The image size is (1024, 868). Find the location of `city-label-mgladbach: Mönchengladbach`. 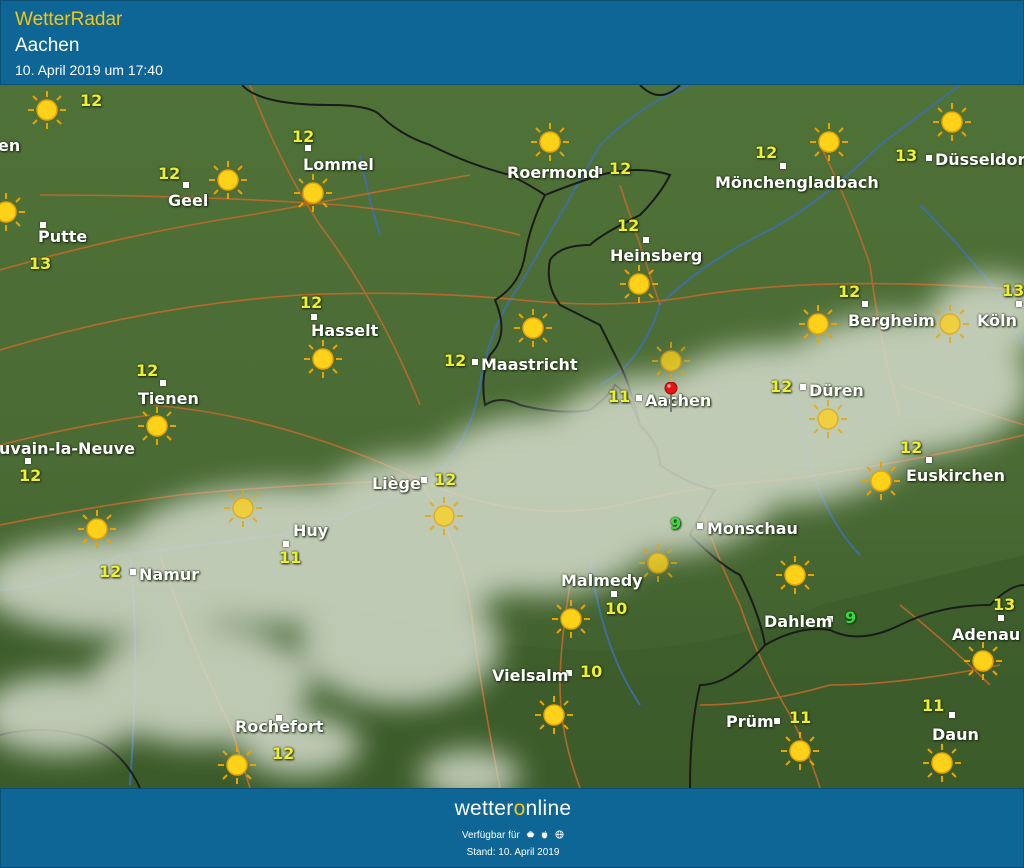

city-label-mgladbach: Mönchengladbach is located at coordinates (797, 182).